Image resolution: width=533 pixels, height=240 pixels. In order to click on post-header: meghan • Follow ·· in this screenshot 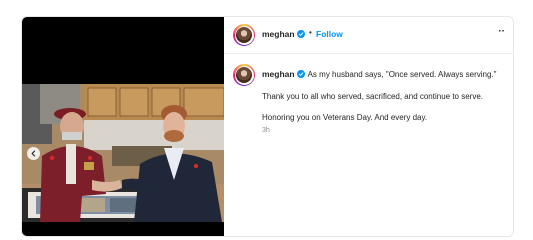, I will do `click(368, 35)`.